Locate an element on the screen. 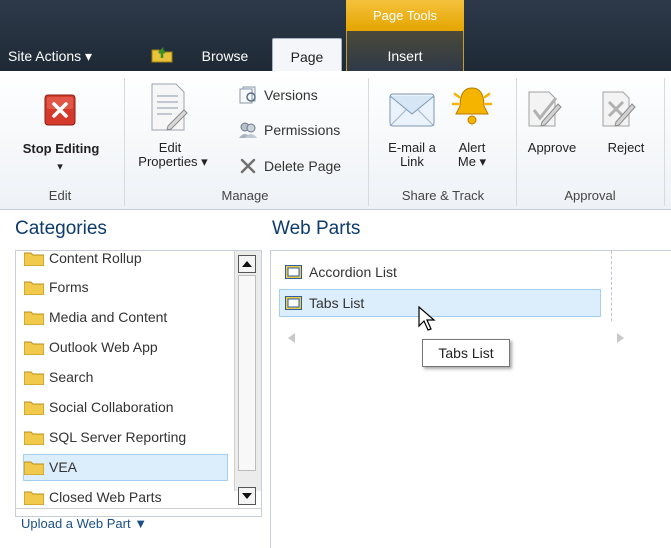 This screenshot has height=548, width=671. scroll-up-button is located at coordinates (247, 264).